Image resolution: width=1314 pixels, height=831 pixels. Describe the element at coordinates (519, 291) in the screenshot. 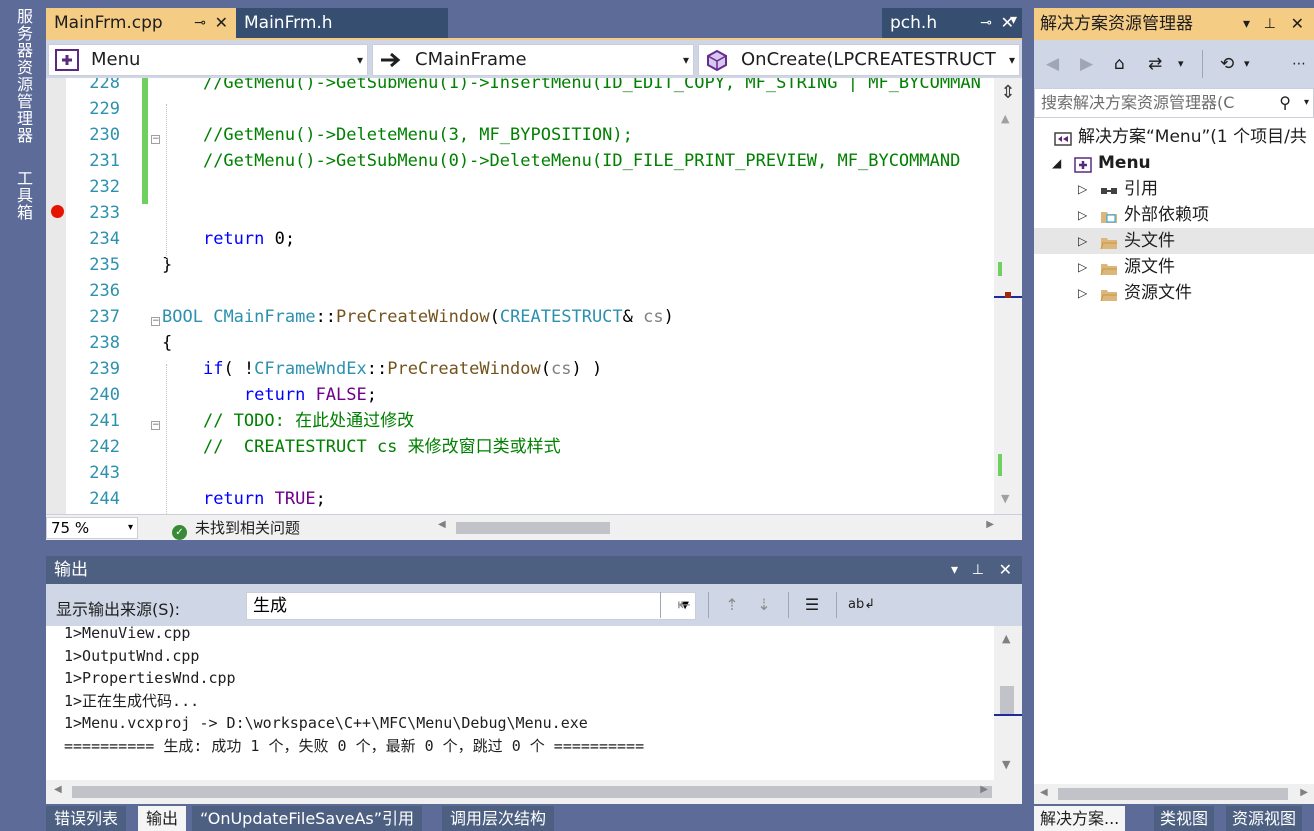

I see `code-line: 236` at that location.